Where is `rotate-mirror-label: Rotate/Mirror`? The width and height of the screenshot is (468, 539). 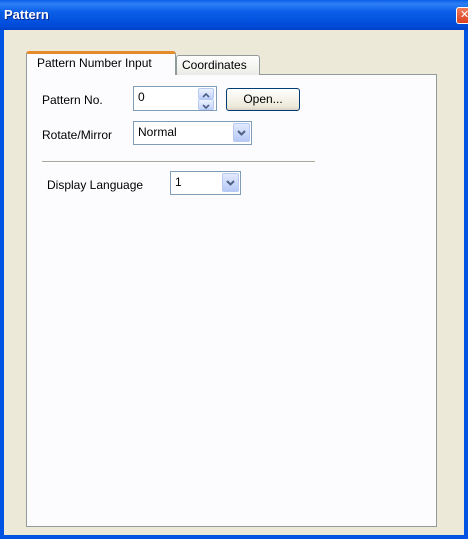 rotate-mirror-label: Rotate/Mirror is located at coordinates (77, 135).